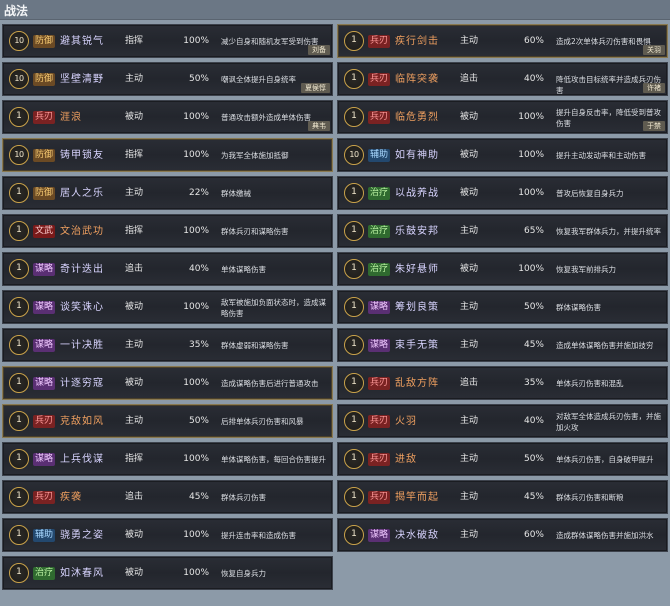 The image size is (670, 606). What do you see at coordinates (167, 307) in the screenshot?
I see `tactic-row: 1 谋略 谈笑诛心 被动 100% 敌军被施加负面状态时，造成谋略伤害` at bounding box center [167, 307].